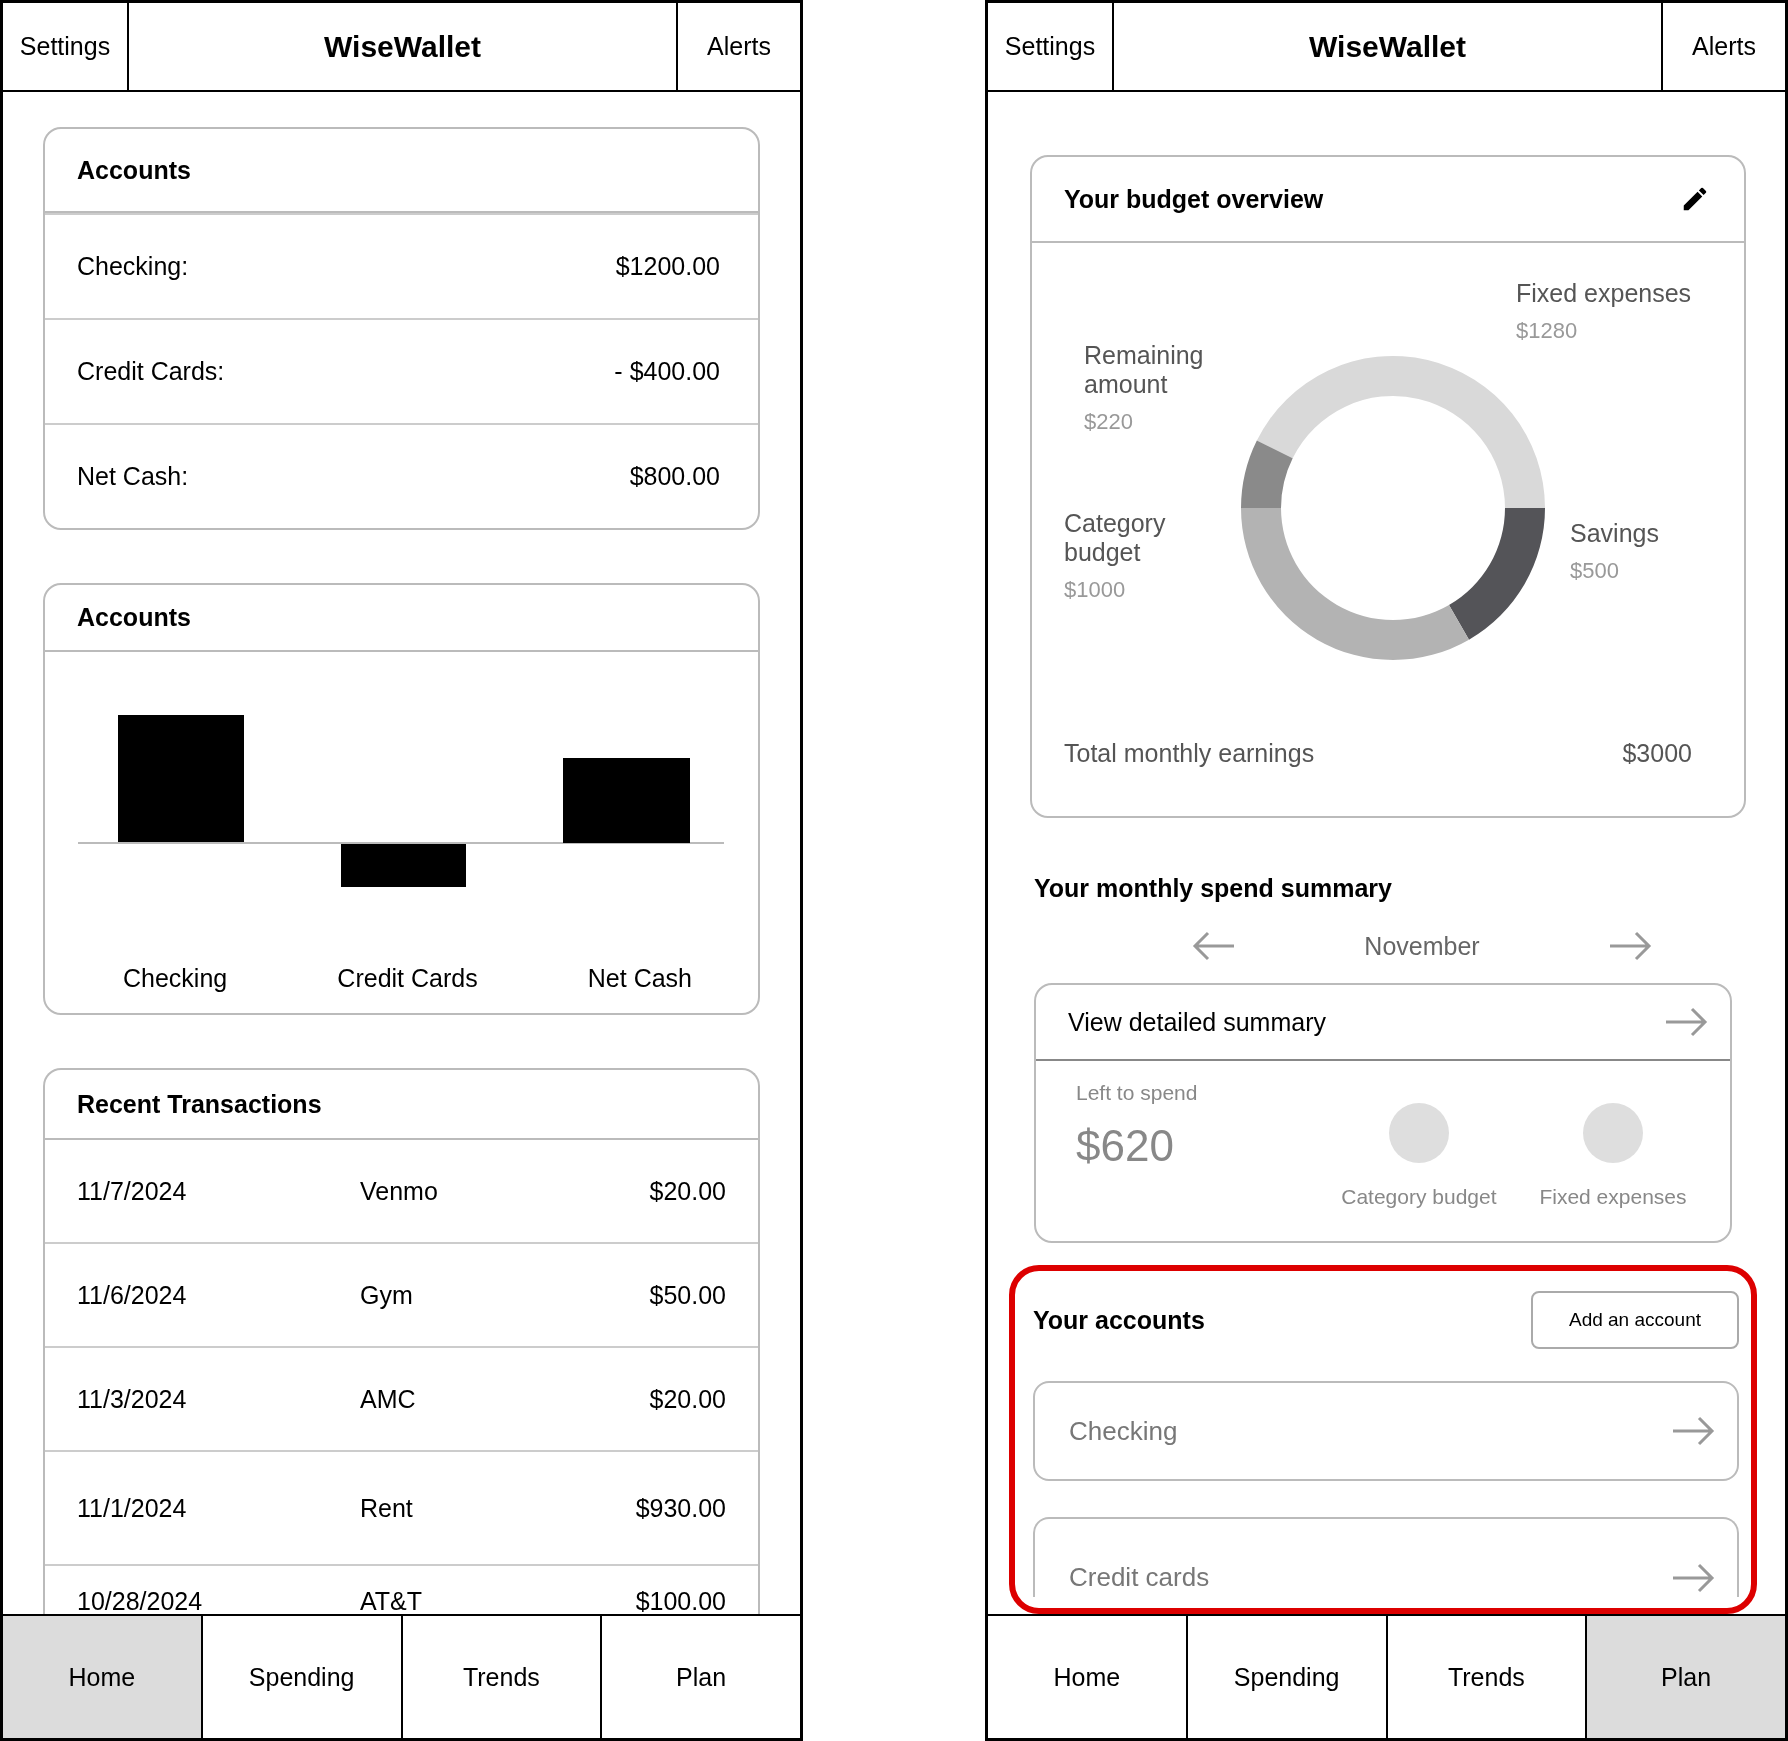 The image size is (1788, 1741). Describe the element at coordinates (387, 1295) in the screenshot. I see `table-cell-text: Gym` at that location.